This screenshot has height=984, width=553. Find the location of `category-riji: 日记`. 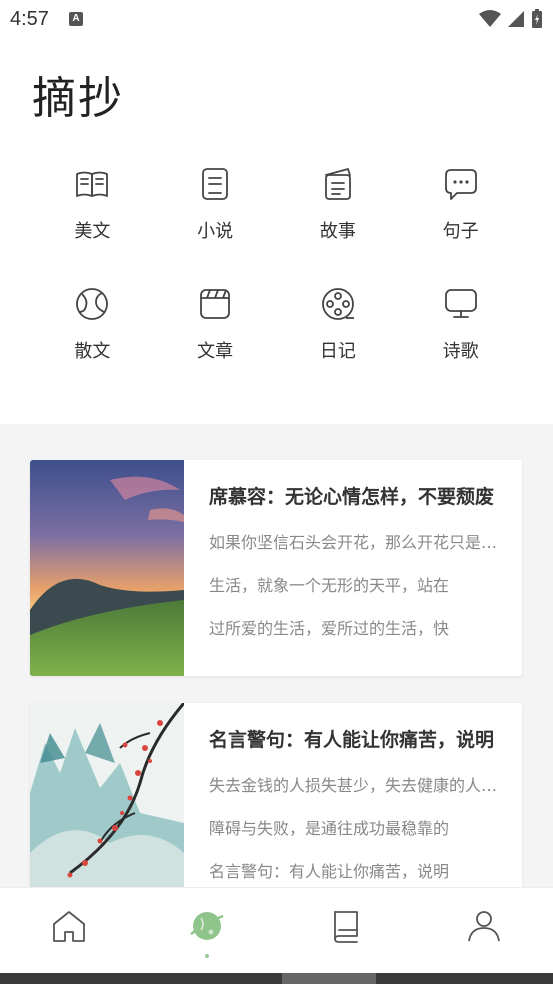

category-riji: 日记 is located at coordinates (338, 329).